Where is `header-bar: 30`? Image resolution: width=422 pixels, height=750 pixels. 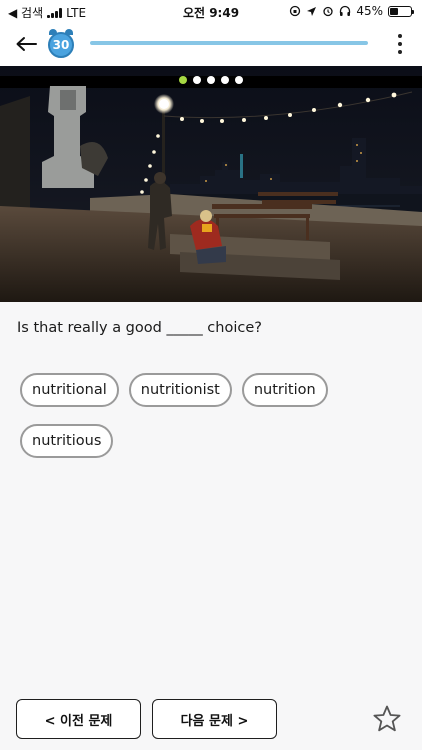 header-bar: 30 is located at coordinates (211, 45).